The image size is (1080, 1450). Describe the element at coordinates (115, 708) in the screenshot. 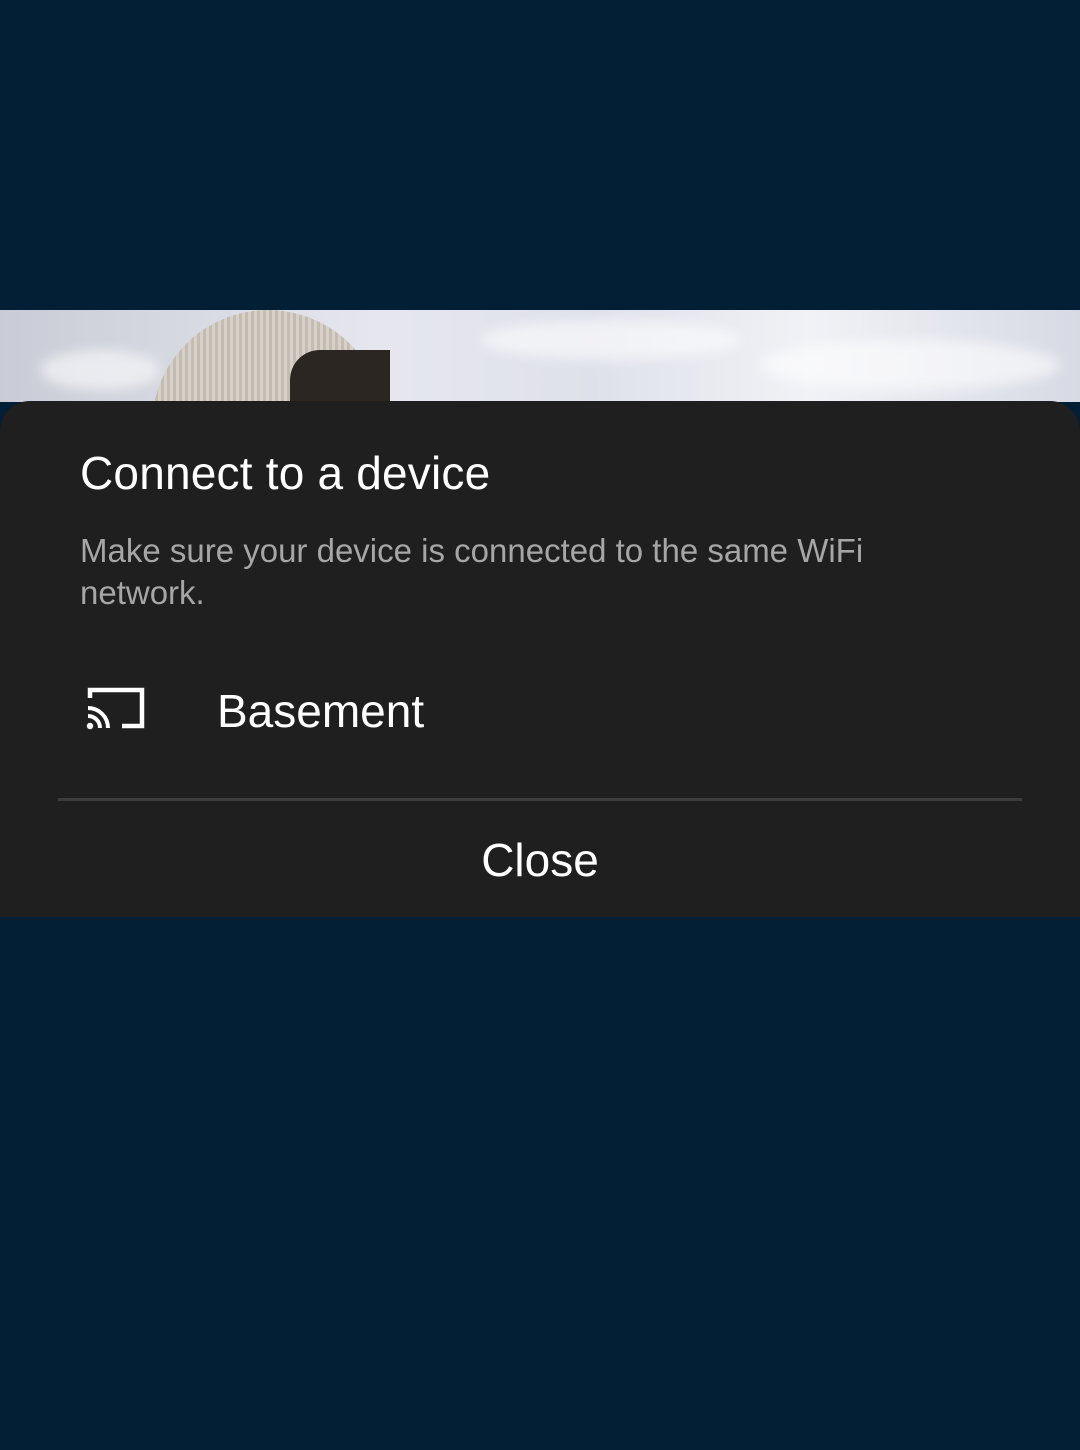

I see `cast-icon` at that location.